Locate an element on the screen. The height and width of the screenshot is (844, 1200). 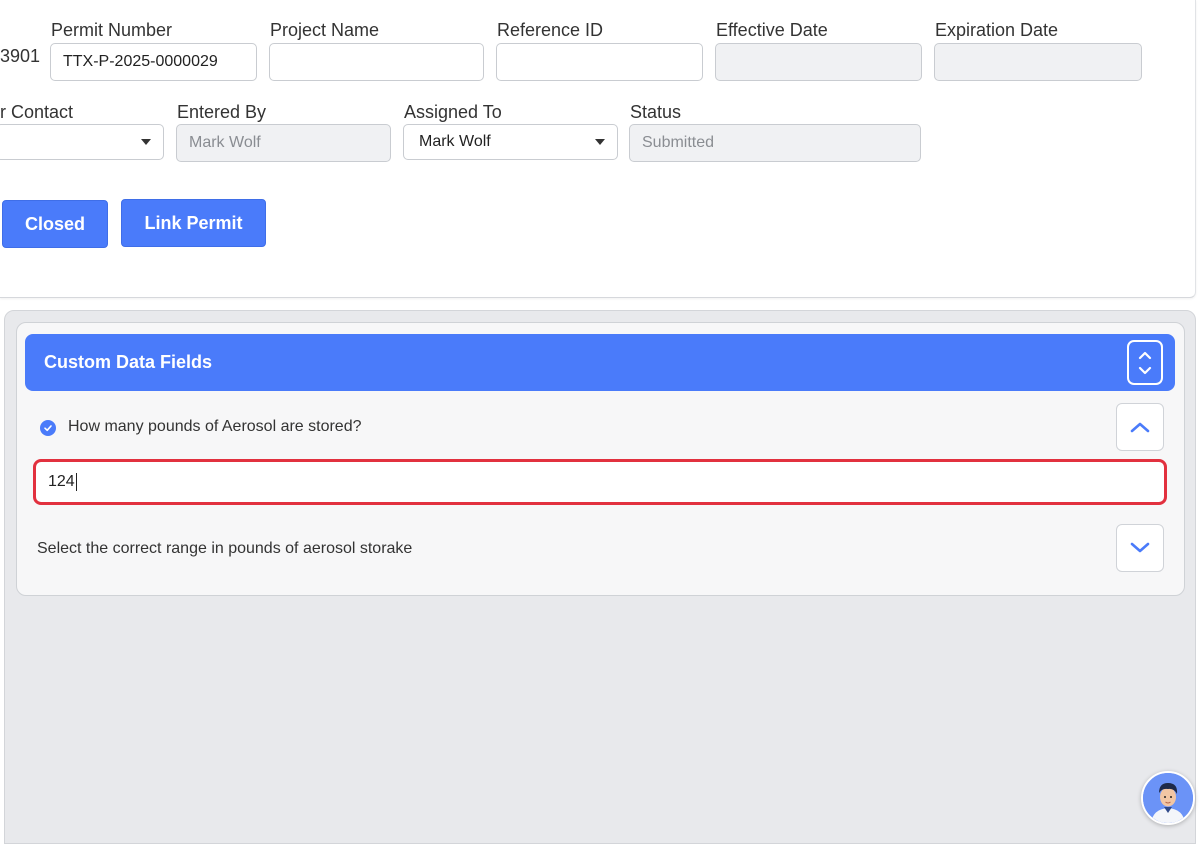
expand-collapse-icon is located at coordinates (1145, 362).